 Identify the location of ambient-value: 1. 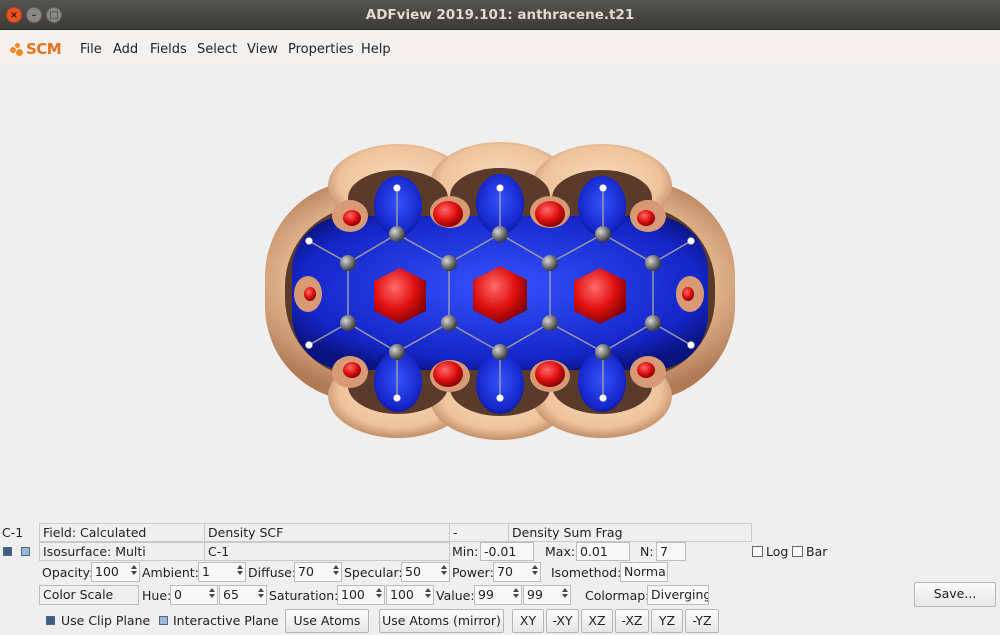
(206, 571).